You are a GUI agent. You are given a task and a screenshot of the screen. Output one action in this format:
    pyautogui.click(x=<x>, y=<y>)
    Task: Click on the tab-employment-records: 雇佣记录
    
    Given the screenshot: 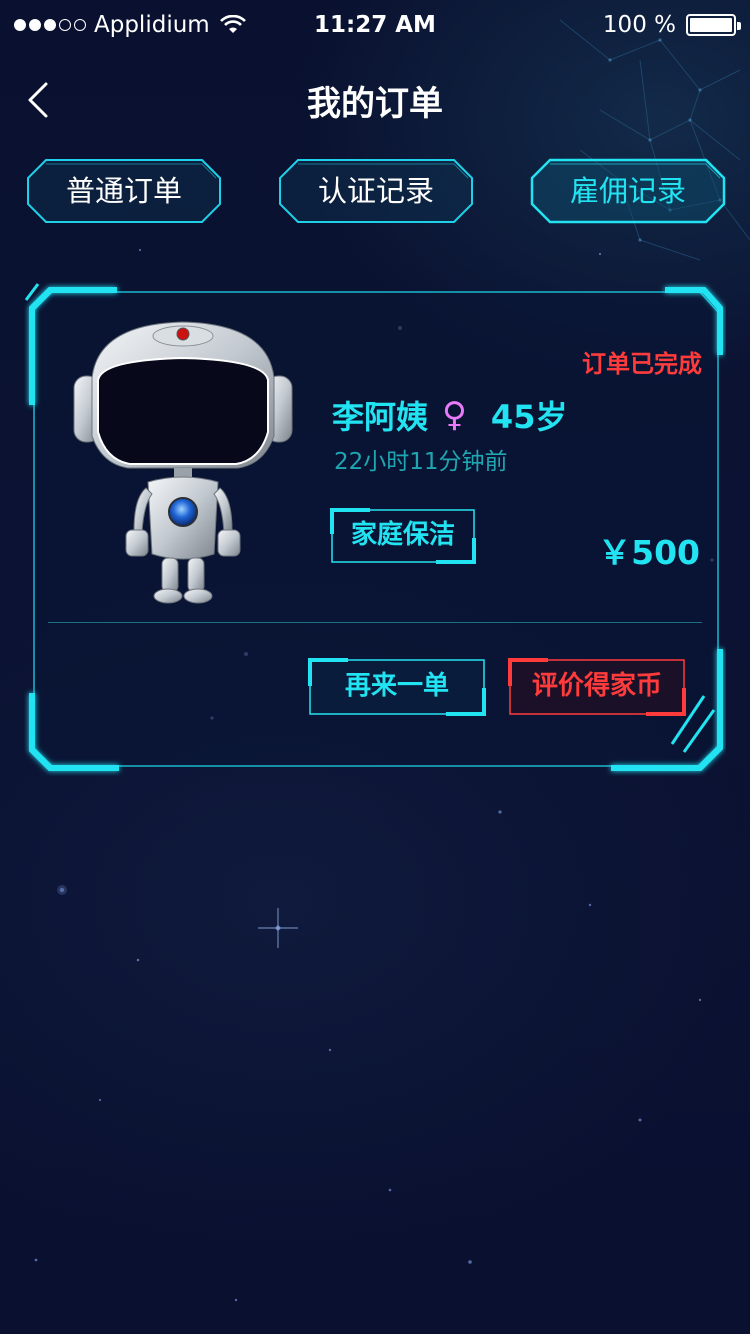 What is the action you would take?
    pyautogui.click(x=628, y=191)
    